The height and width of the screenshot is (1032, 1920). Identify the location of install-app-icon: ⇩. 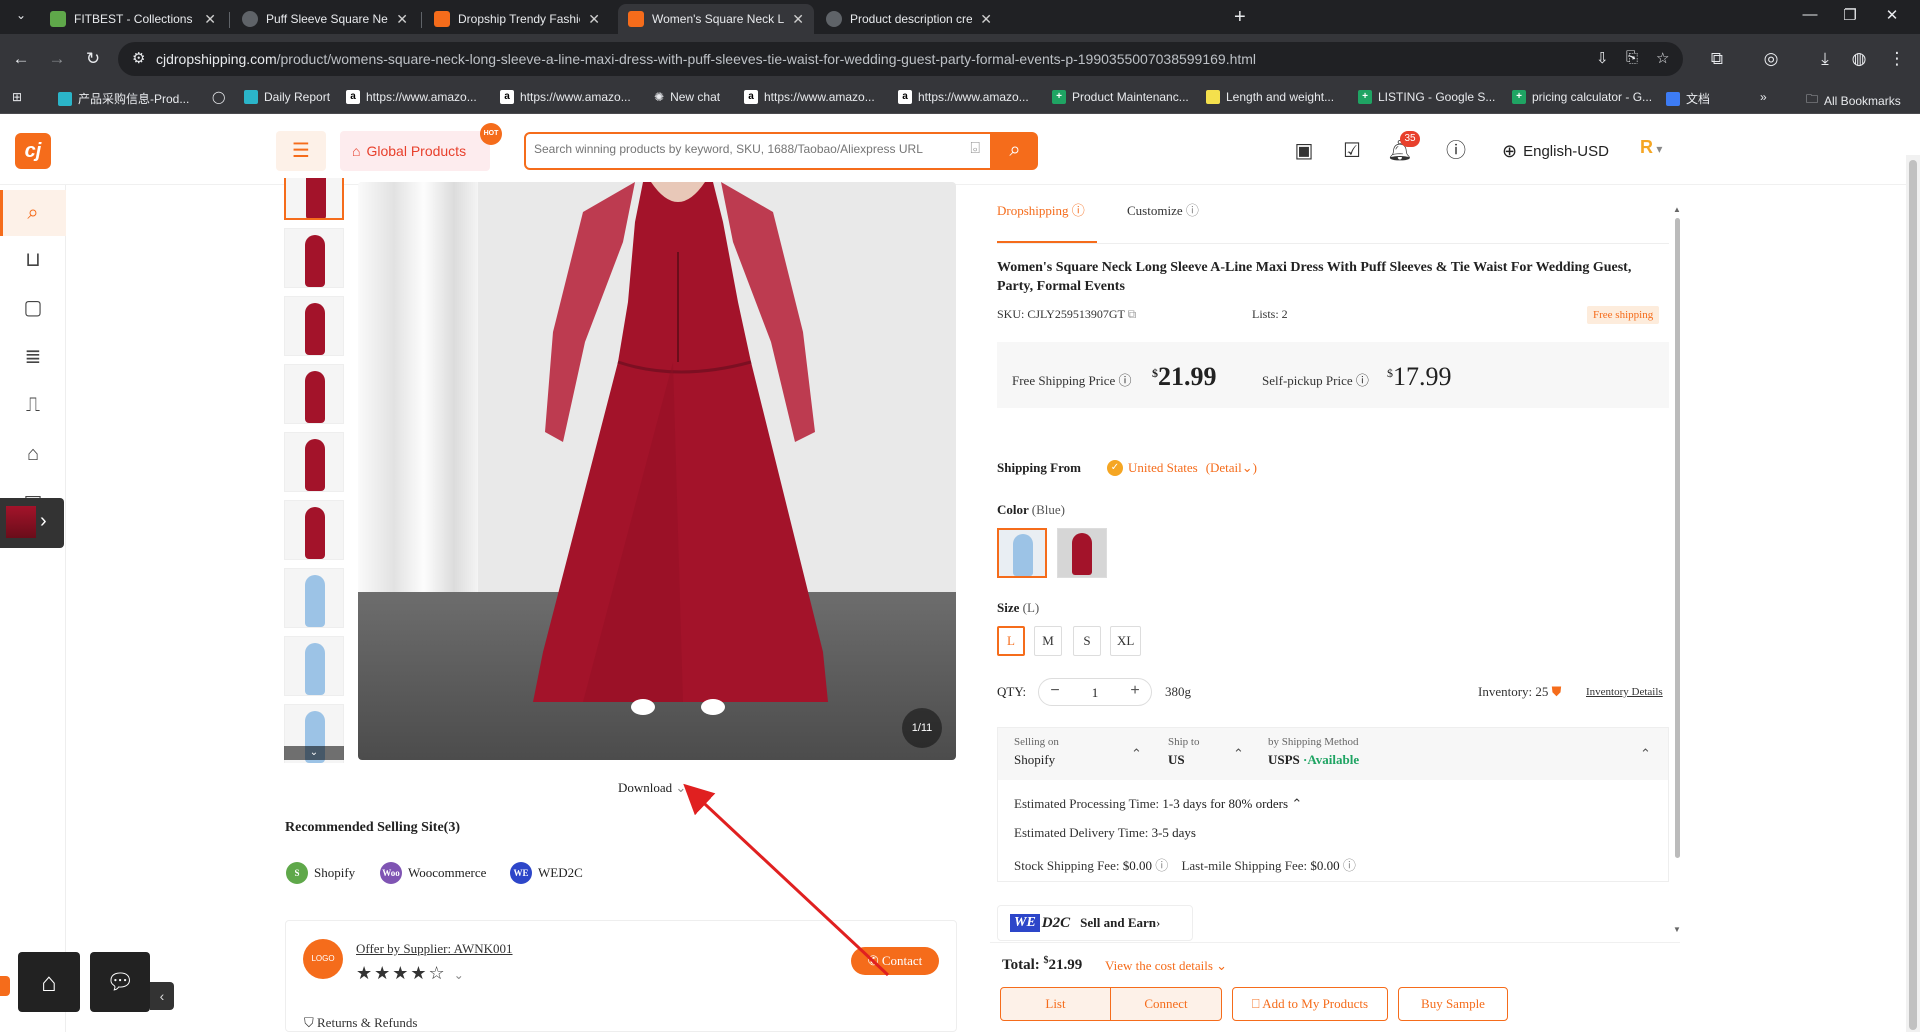
(1602, 58).